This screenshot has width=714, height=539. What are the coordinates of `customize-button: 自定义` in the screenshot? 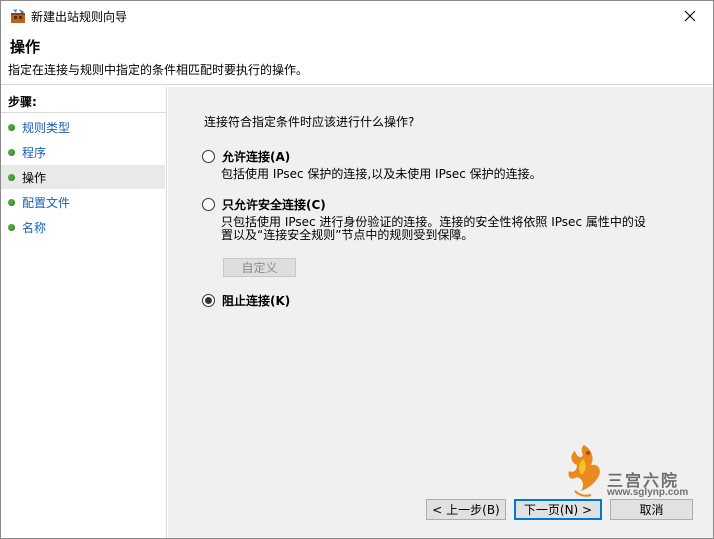 It's located at (259, 267).